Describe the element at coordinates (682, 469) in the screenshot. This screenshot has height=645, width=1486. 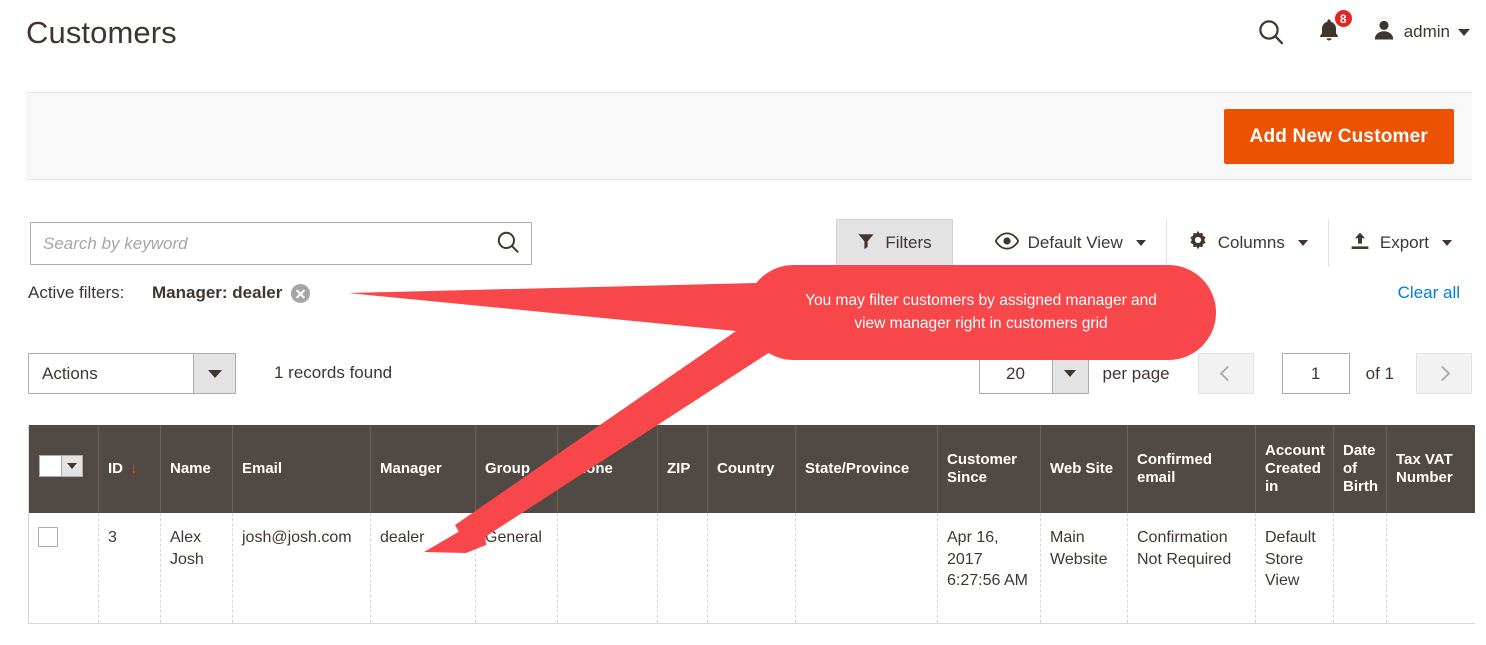
I see `column-header-zip: ZIP` at that location.